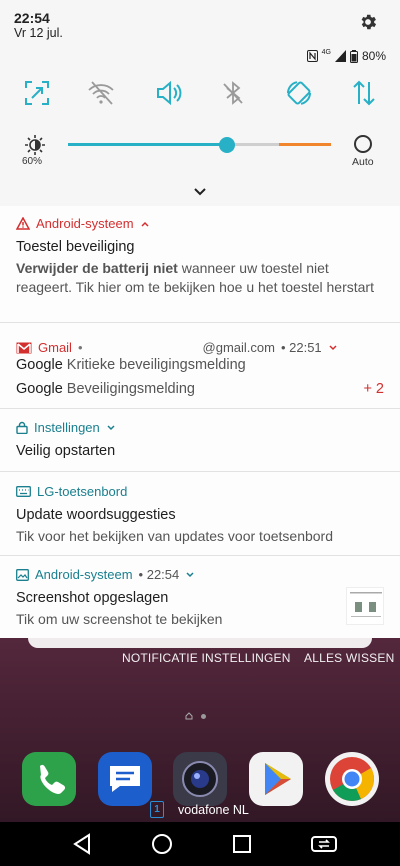 This screenshot has width=400, height=866. Describe the element at coordinates (200, 440) in the screenshot. I see `notification-settings: Instellingen Veilig opstarten` at that location.